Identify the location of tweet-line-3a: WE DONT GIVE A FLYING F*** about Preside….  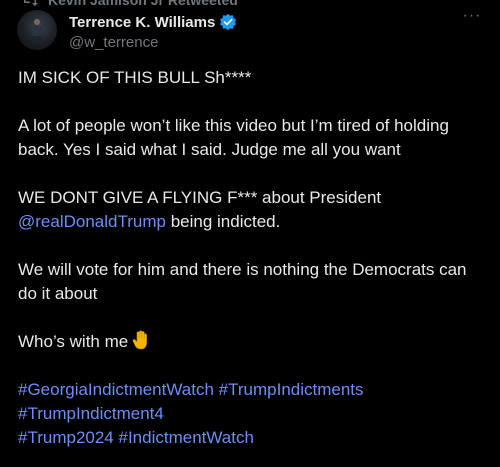
(200, 197).